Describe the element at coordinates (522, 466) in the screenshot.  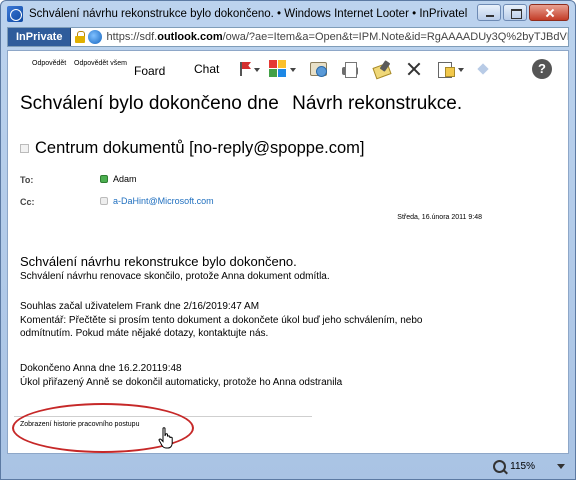
I see `zoom-level: 115%` at that location.